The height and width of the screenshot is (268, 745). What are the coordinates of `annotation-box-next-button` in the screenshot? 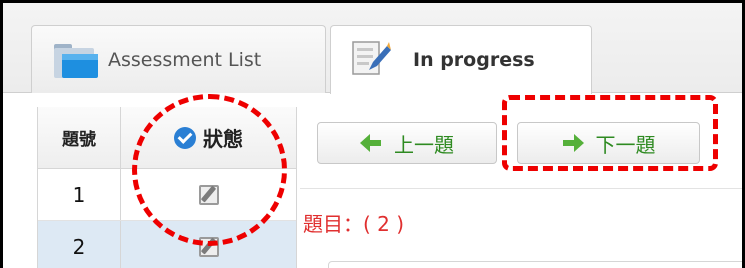 It's located at (610, 133).